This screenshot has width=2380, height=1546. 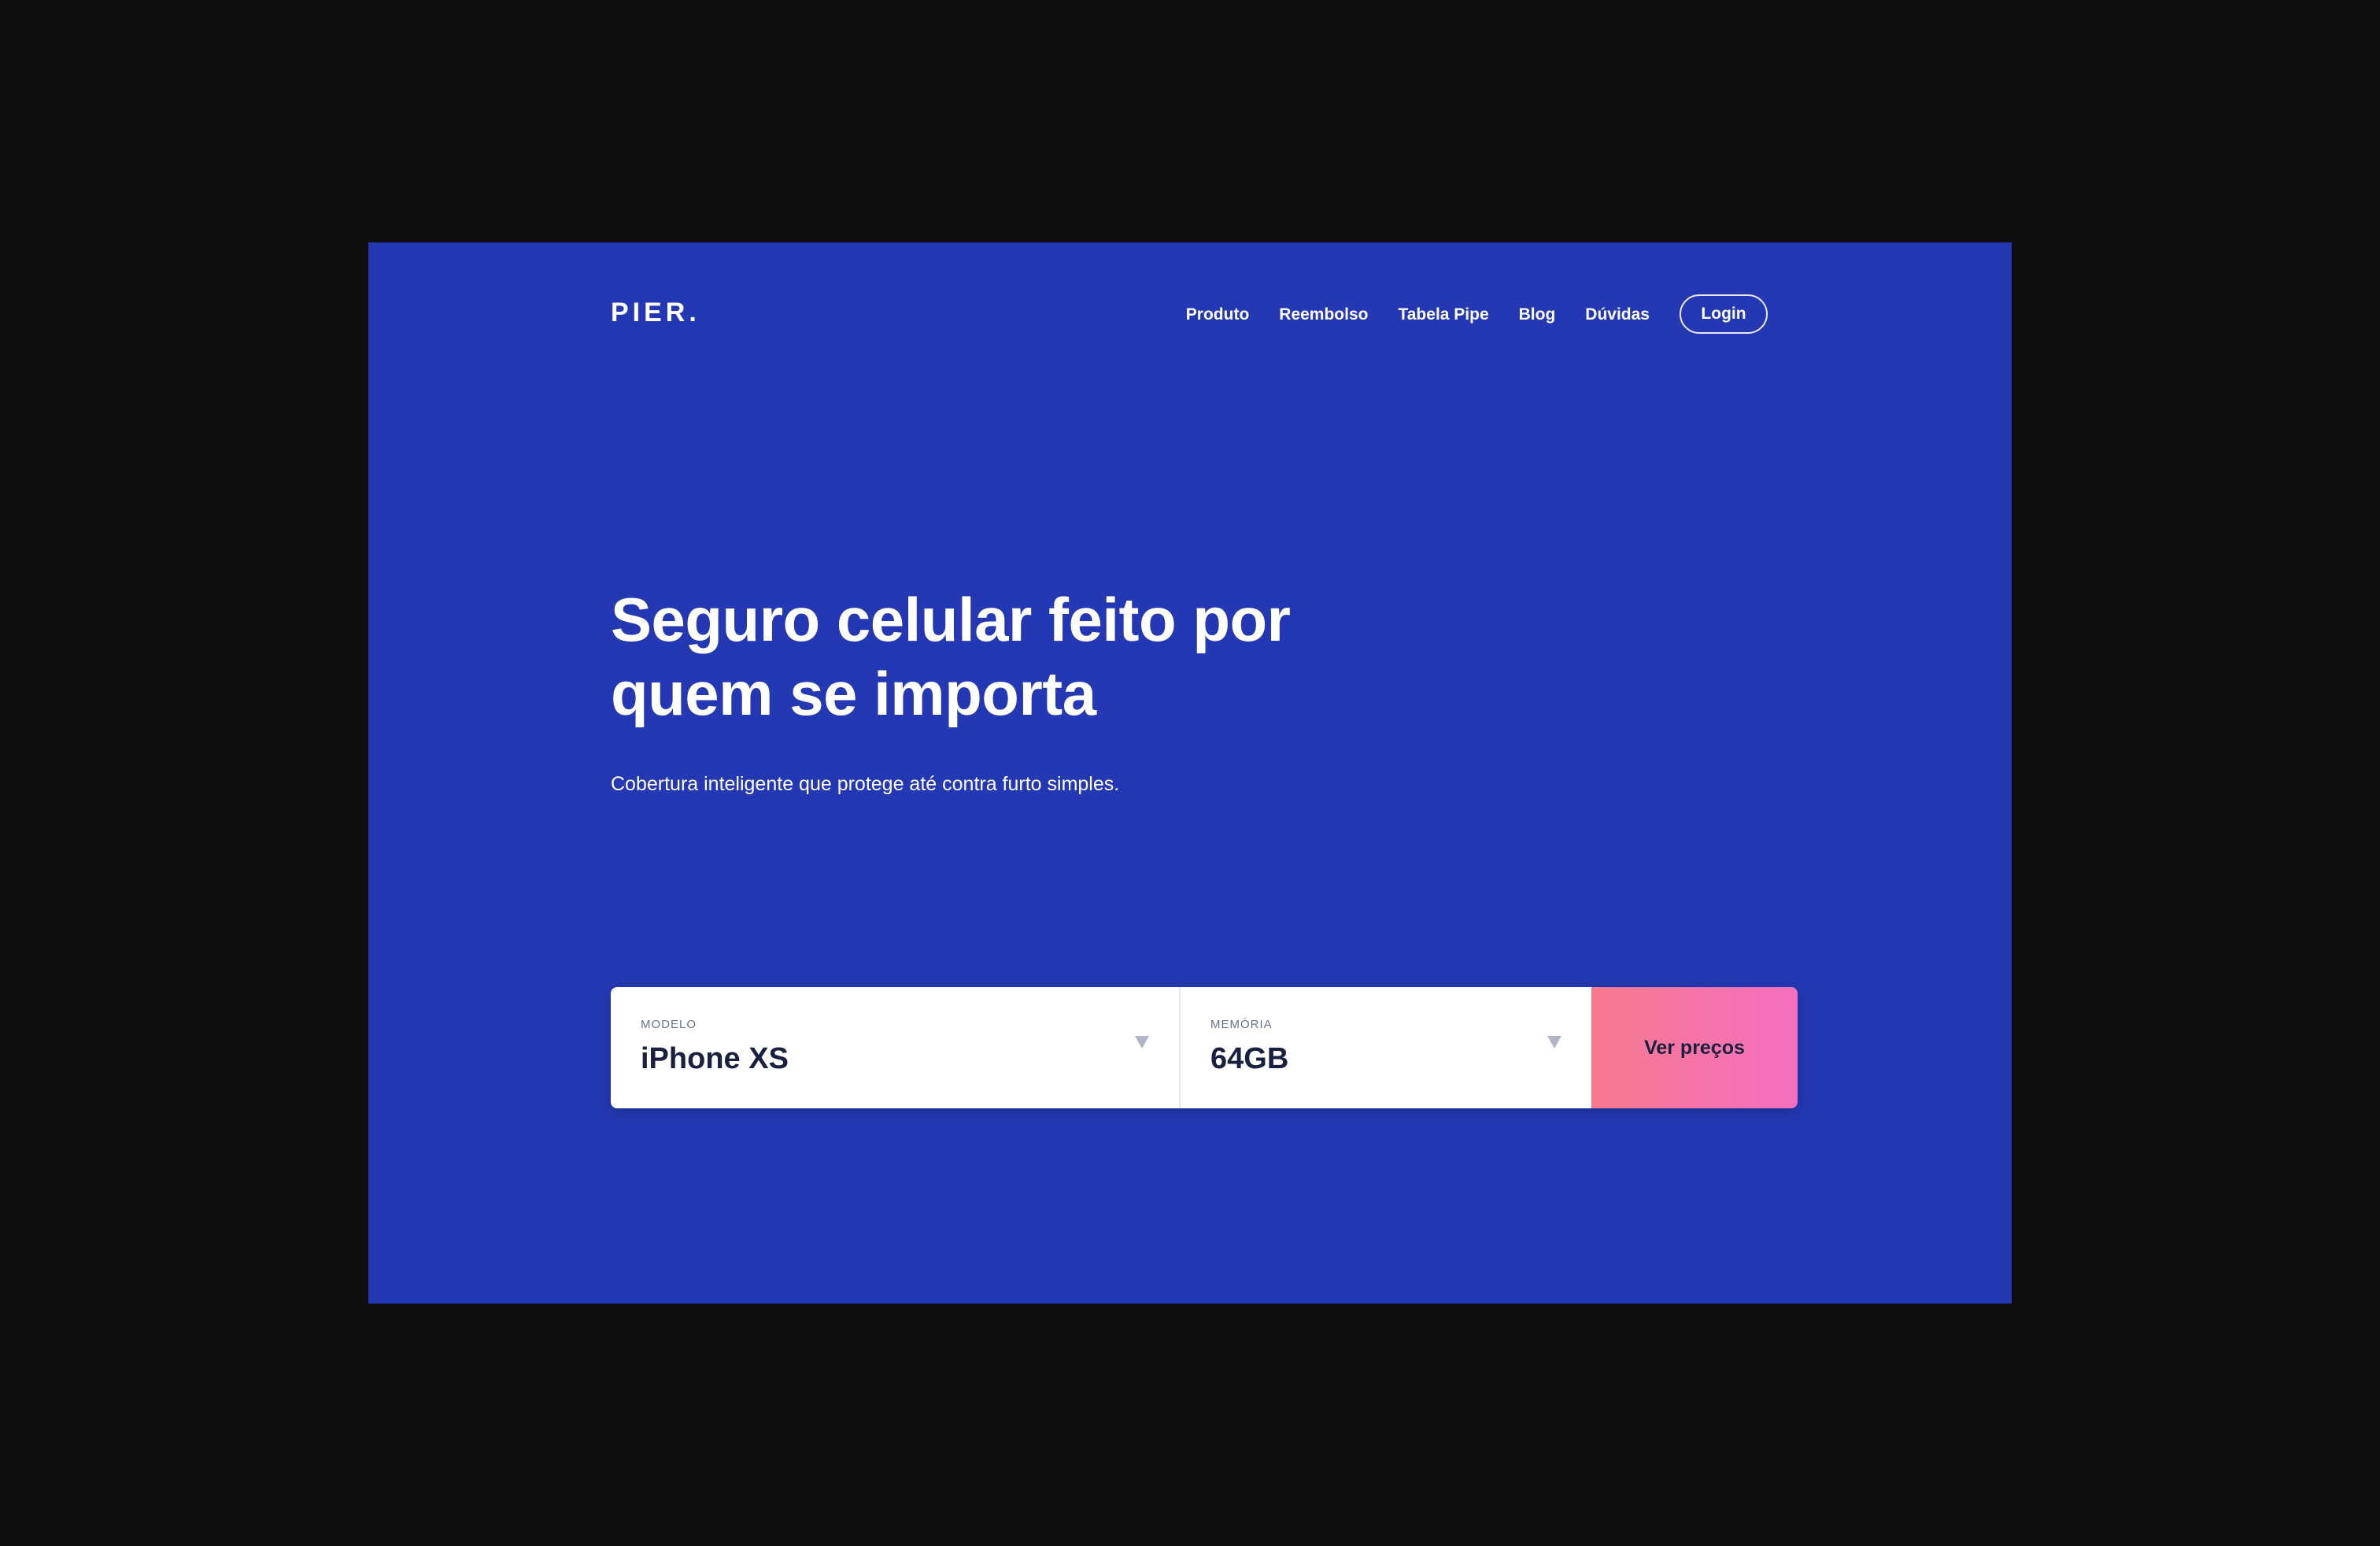 I want to click on memory-select: MEMÓRIA 64GB, so click(x=1386, y=1047).